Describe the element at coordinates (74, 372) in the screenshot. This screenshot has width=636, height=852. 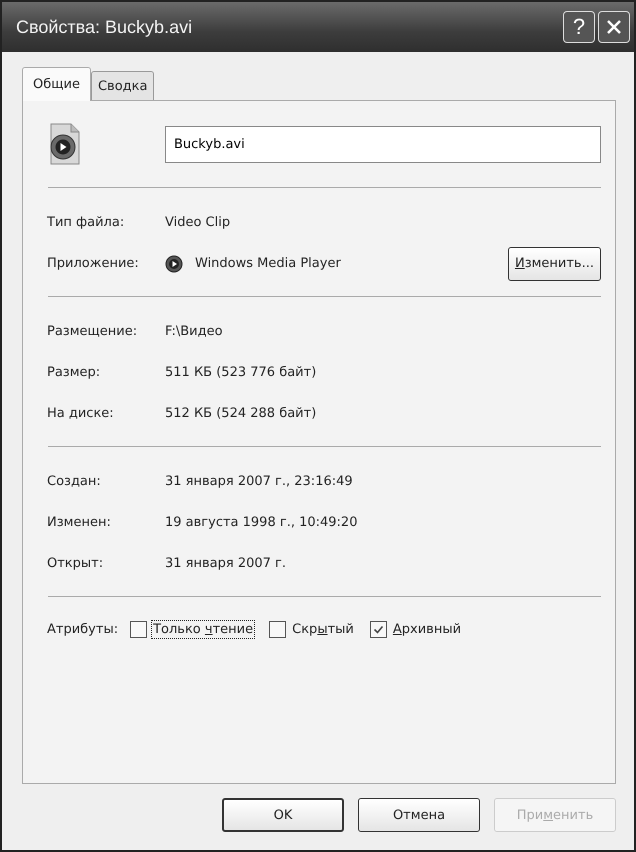
I see `field-label: Размер:` at that location.